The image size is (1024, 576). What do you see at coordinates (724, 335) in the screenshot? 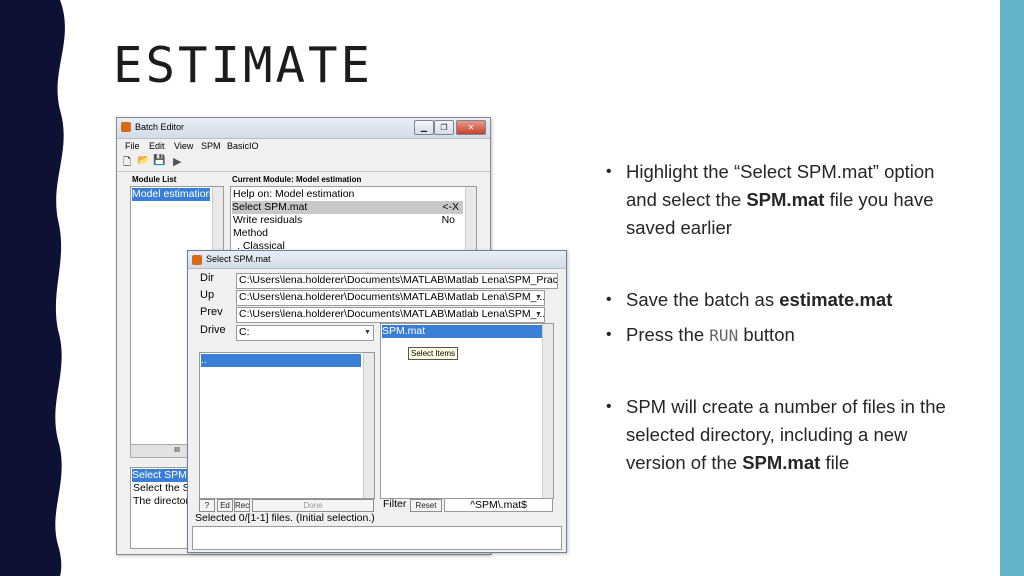
I see `bullet-code-part: RUN` at bounding box center [724, 335].